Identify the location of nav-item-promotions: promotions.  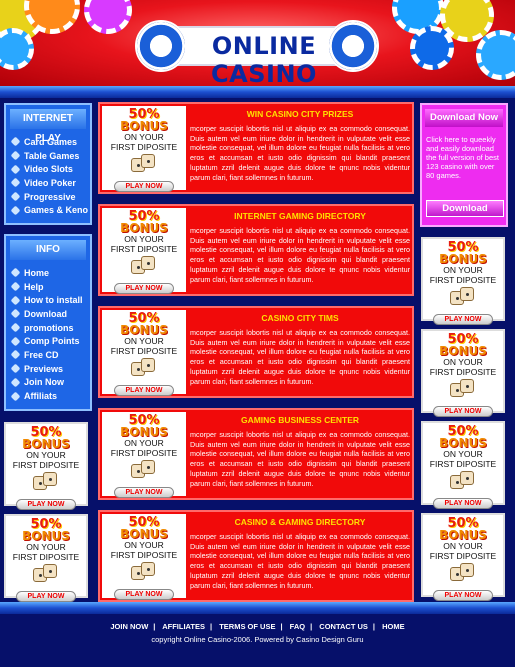
(48, 328).